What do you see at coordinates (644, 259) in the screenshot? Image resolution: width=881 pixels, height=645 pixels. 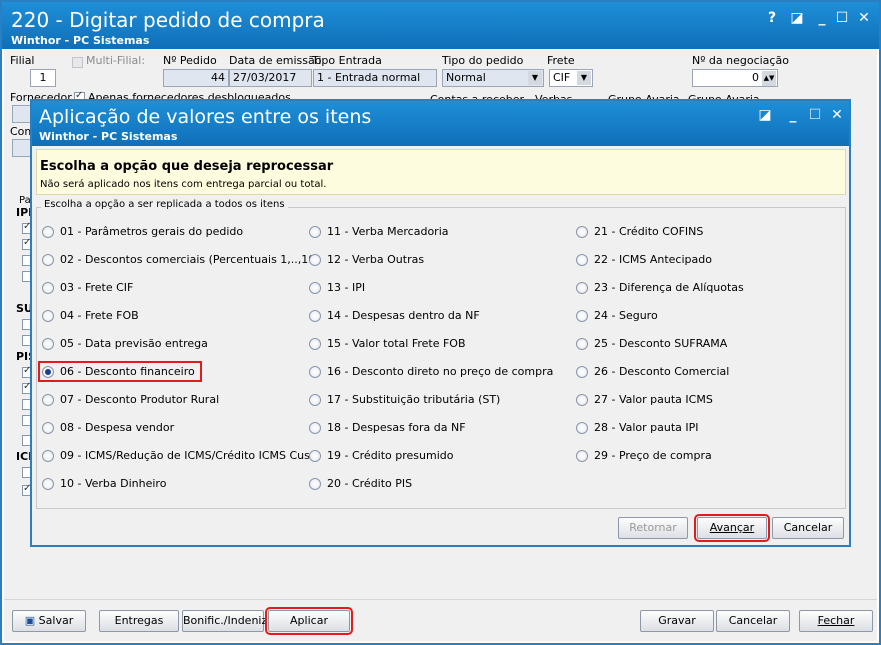 I see `option-radio-item: 22 - ICMS Antecipado` at bounding box center [644, 259].